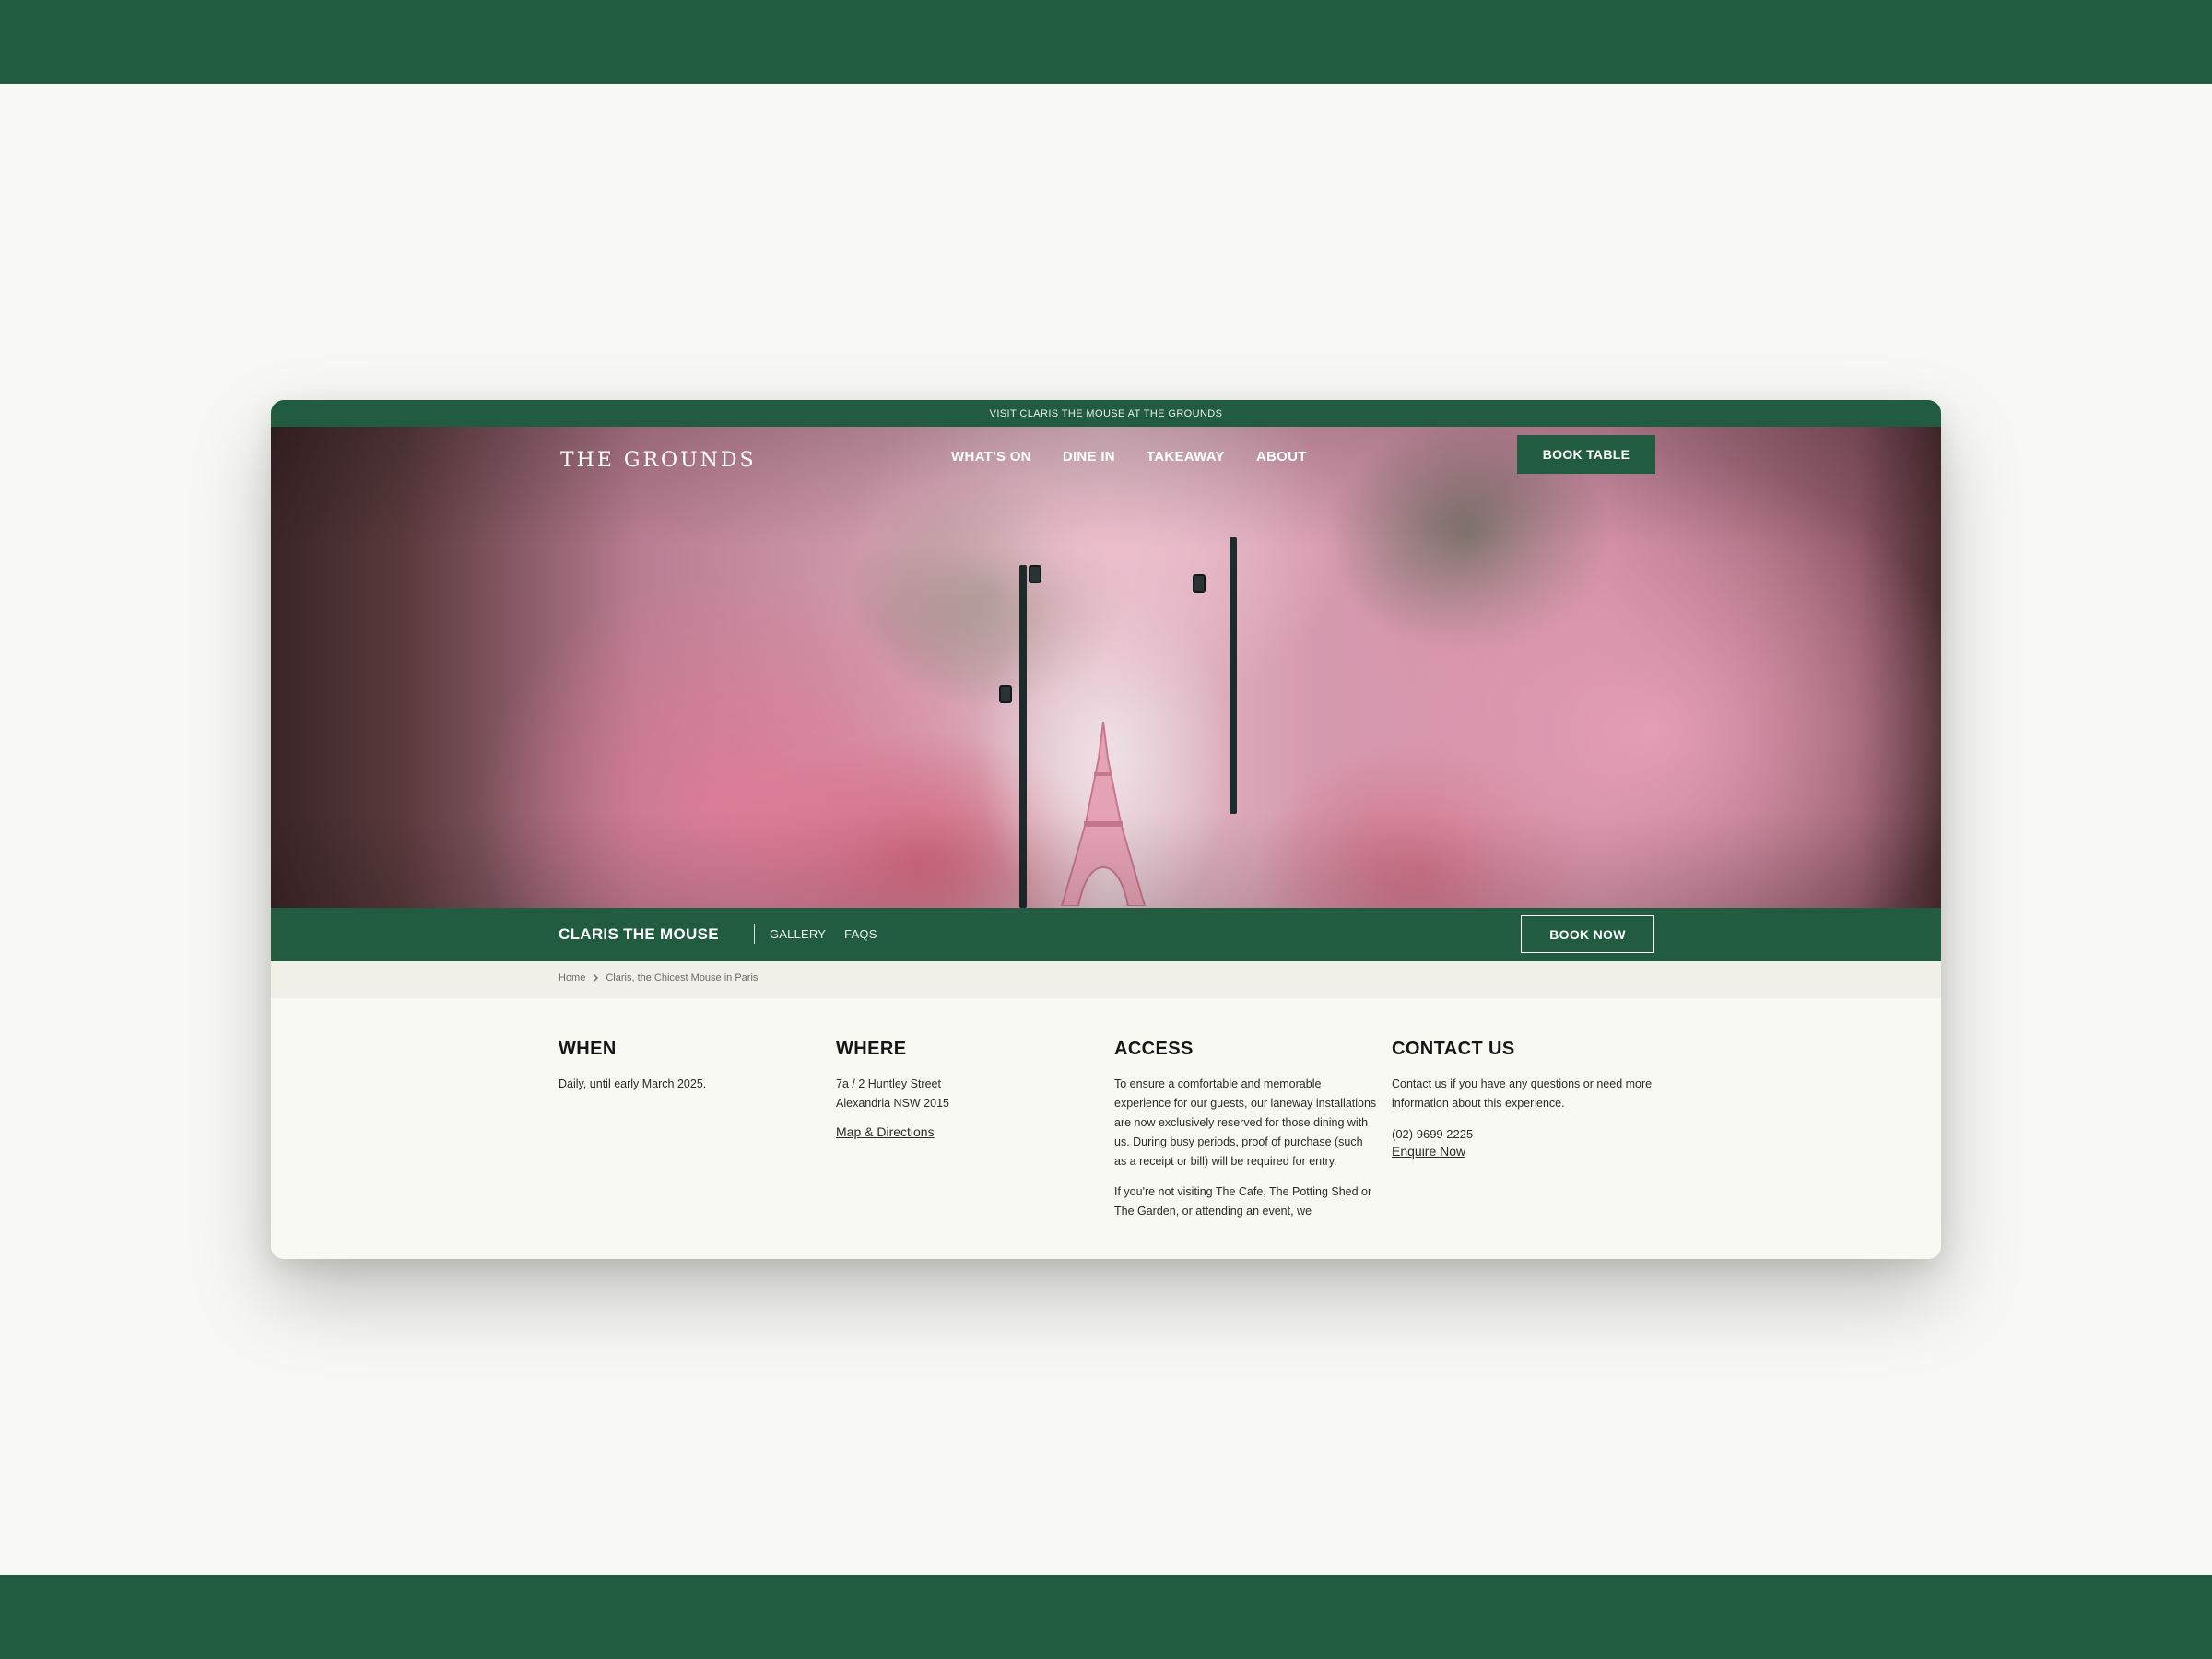 Image resolution: width=2212 pixels, height=1659 pixels. Describe the element at coordinates (1428, 1151) in the screenshot. I see `enquire-now-link: Enquire Now` at that location.